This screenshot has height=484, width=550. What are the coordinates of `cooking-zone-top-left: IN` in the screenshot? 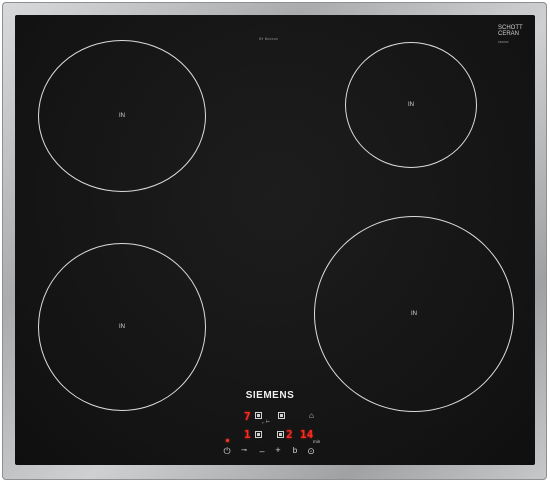 It's located at (122, 116).